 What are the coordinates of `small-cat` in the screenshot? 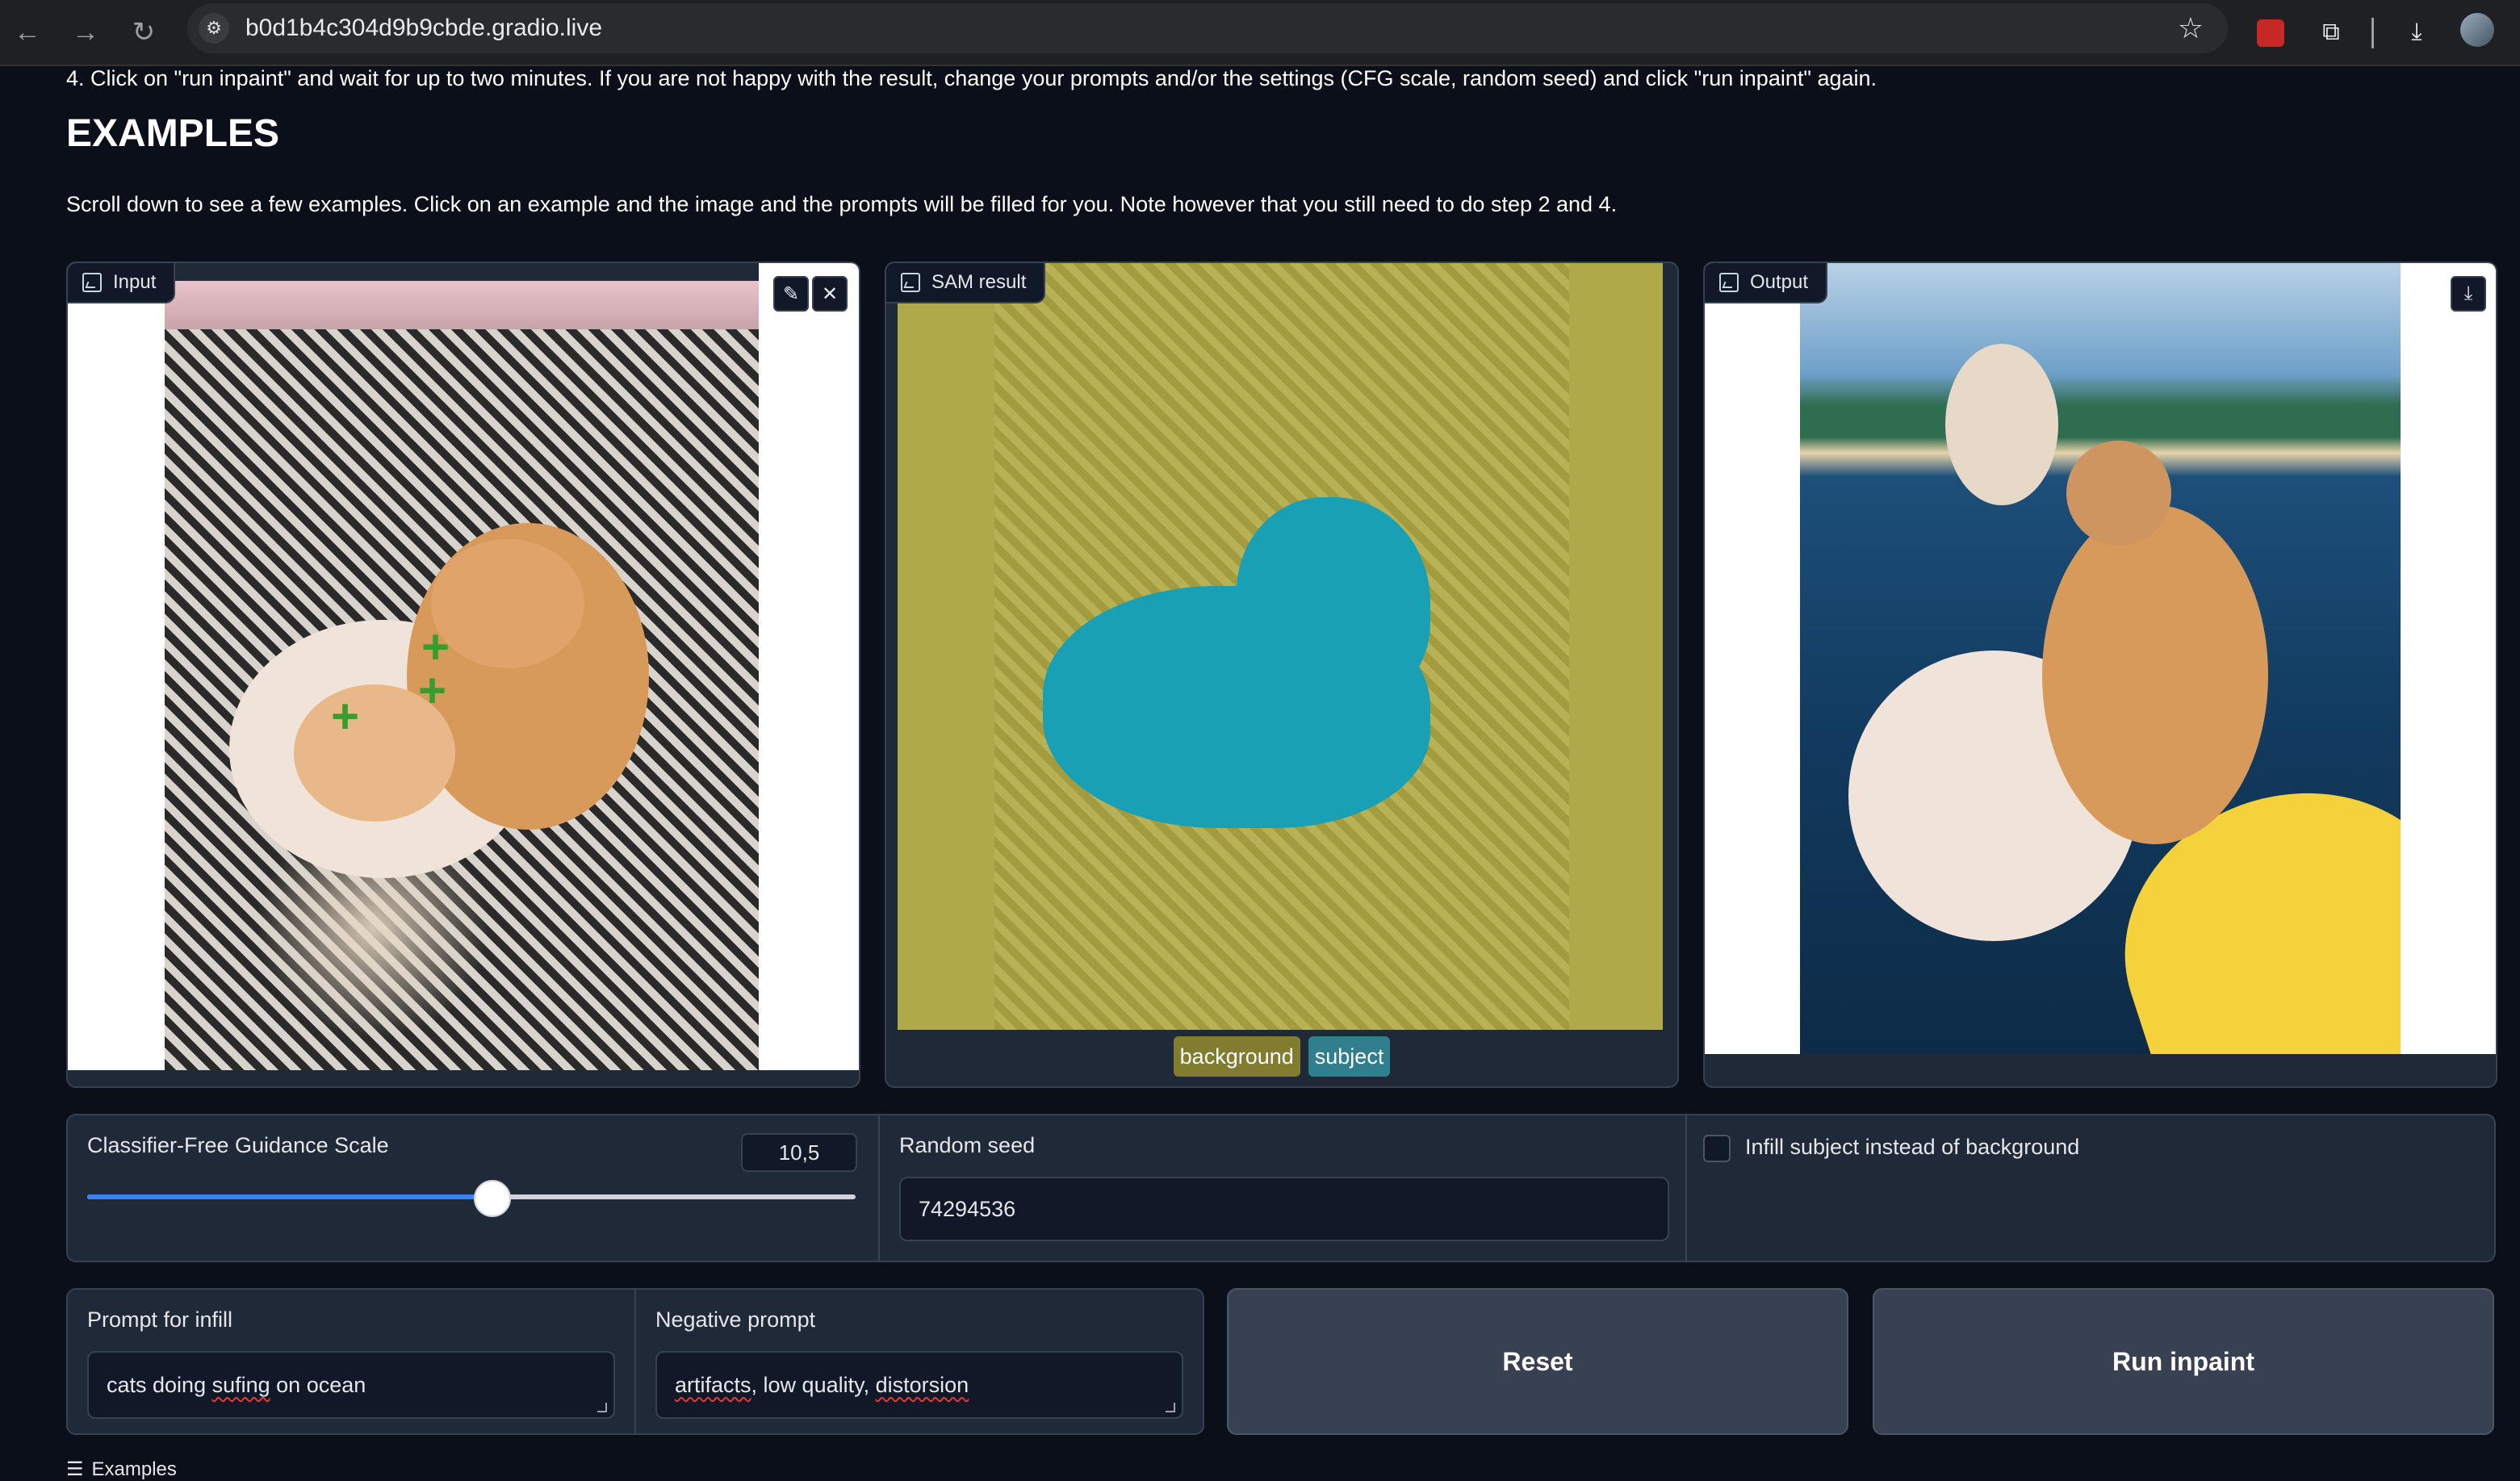 It's located at (2002, 425).